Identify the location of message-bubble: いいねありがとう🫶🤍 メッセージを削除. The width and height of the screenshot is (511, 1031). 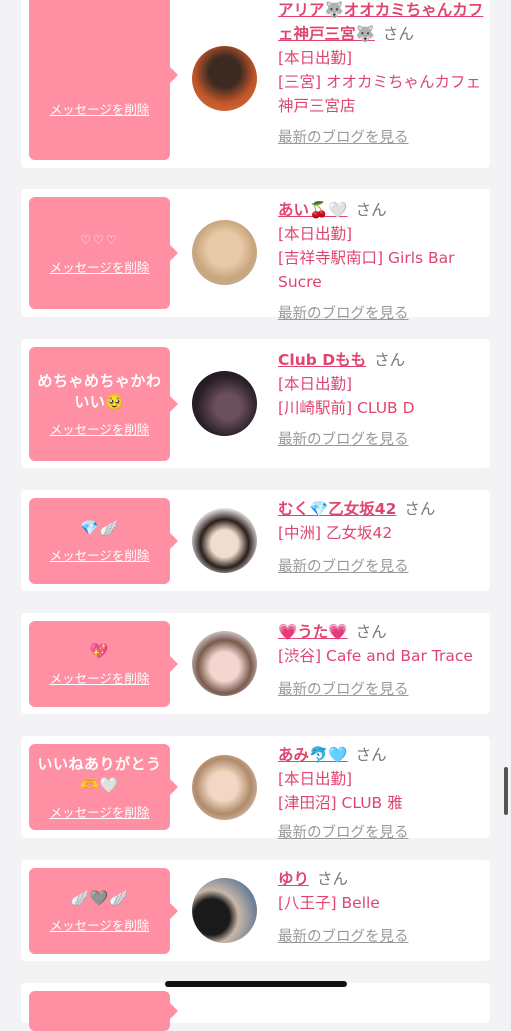
(103, 787).